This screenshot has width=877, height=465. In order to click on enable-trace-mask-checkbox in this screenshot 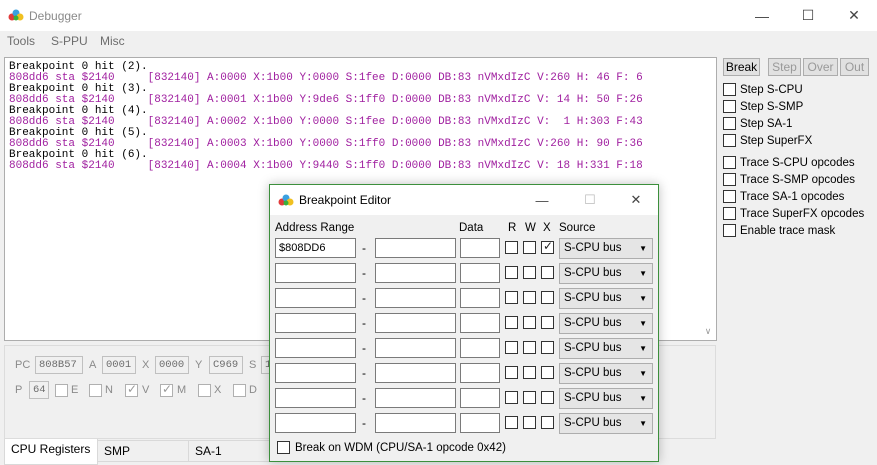, I will do `click(729, 230)`.